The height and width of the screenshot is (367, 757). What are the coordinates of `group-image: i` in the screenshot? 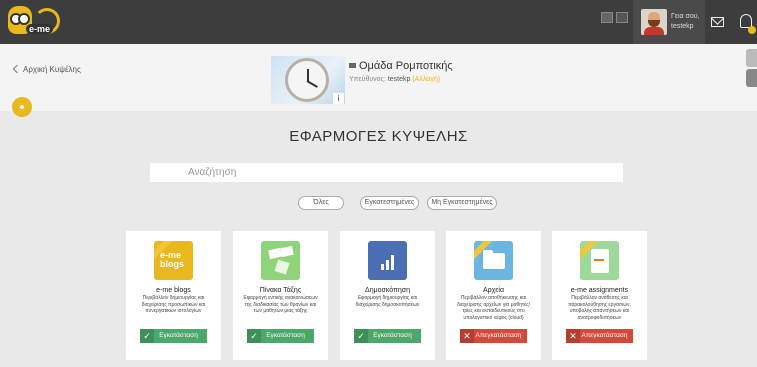 It's located at (308, 80).